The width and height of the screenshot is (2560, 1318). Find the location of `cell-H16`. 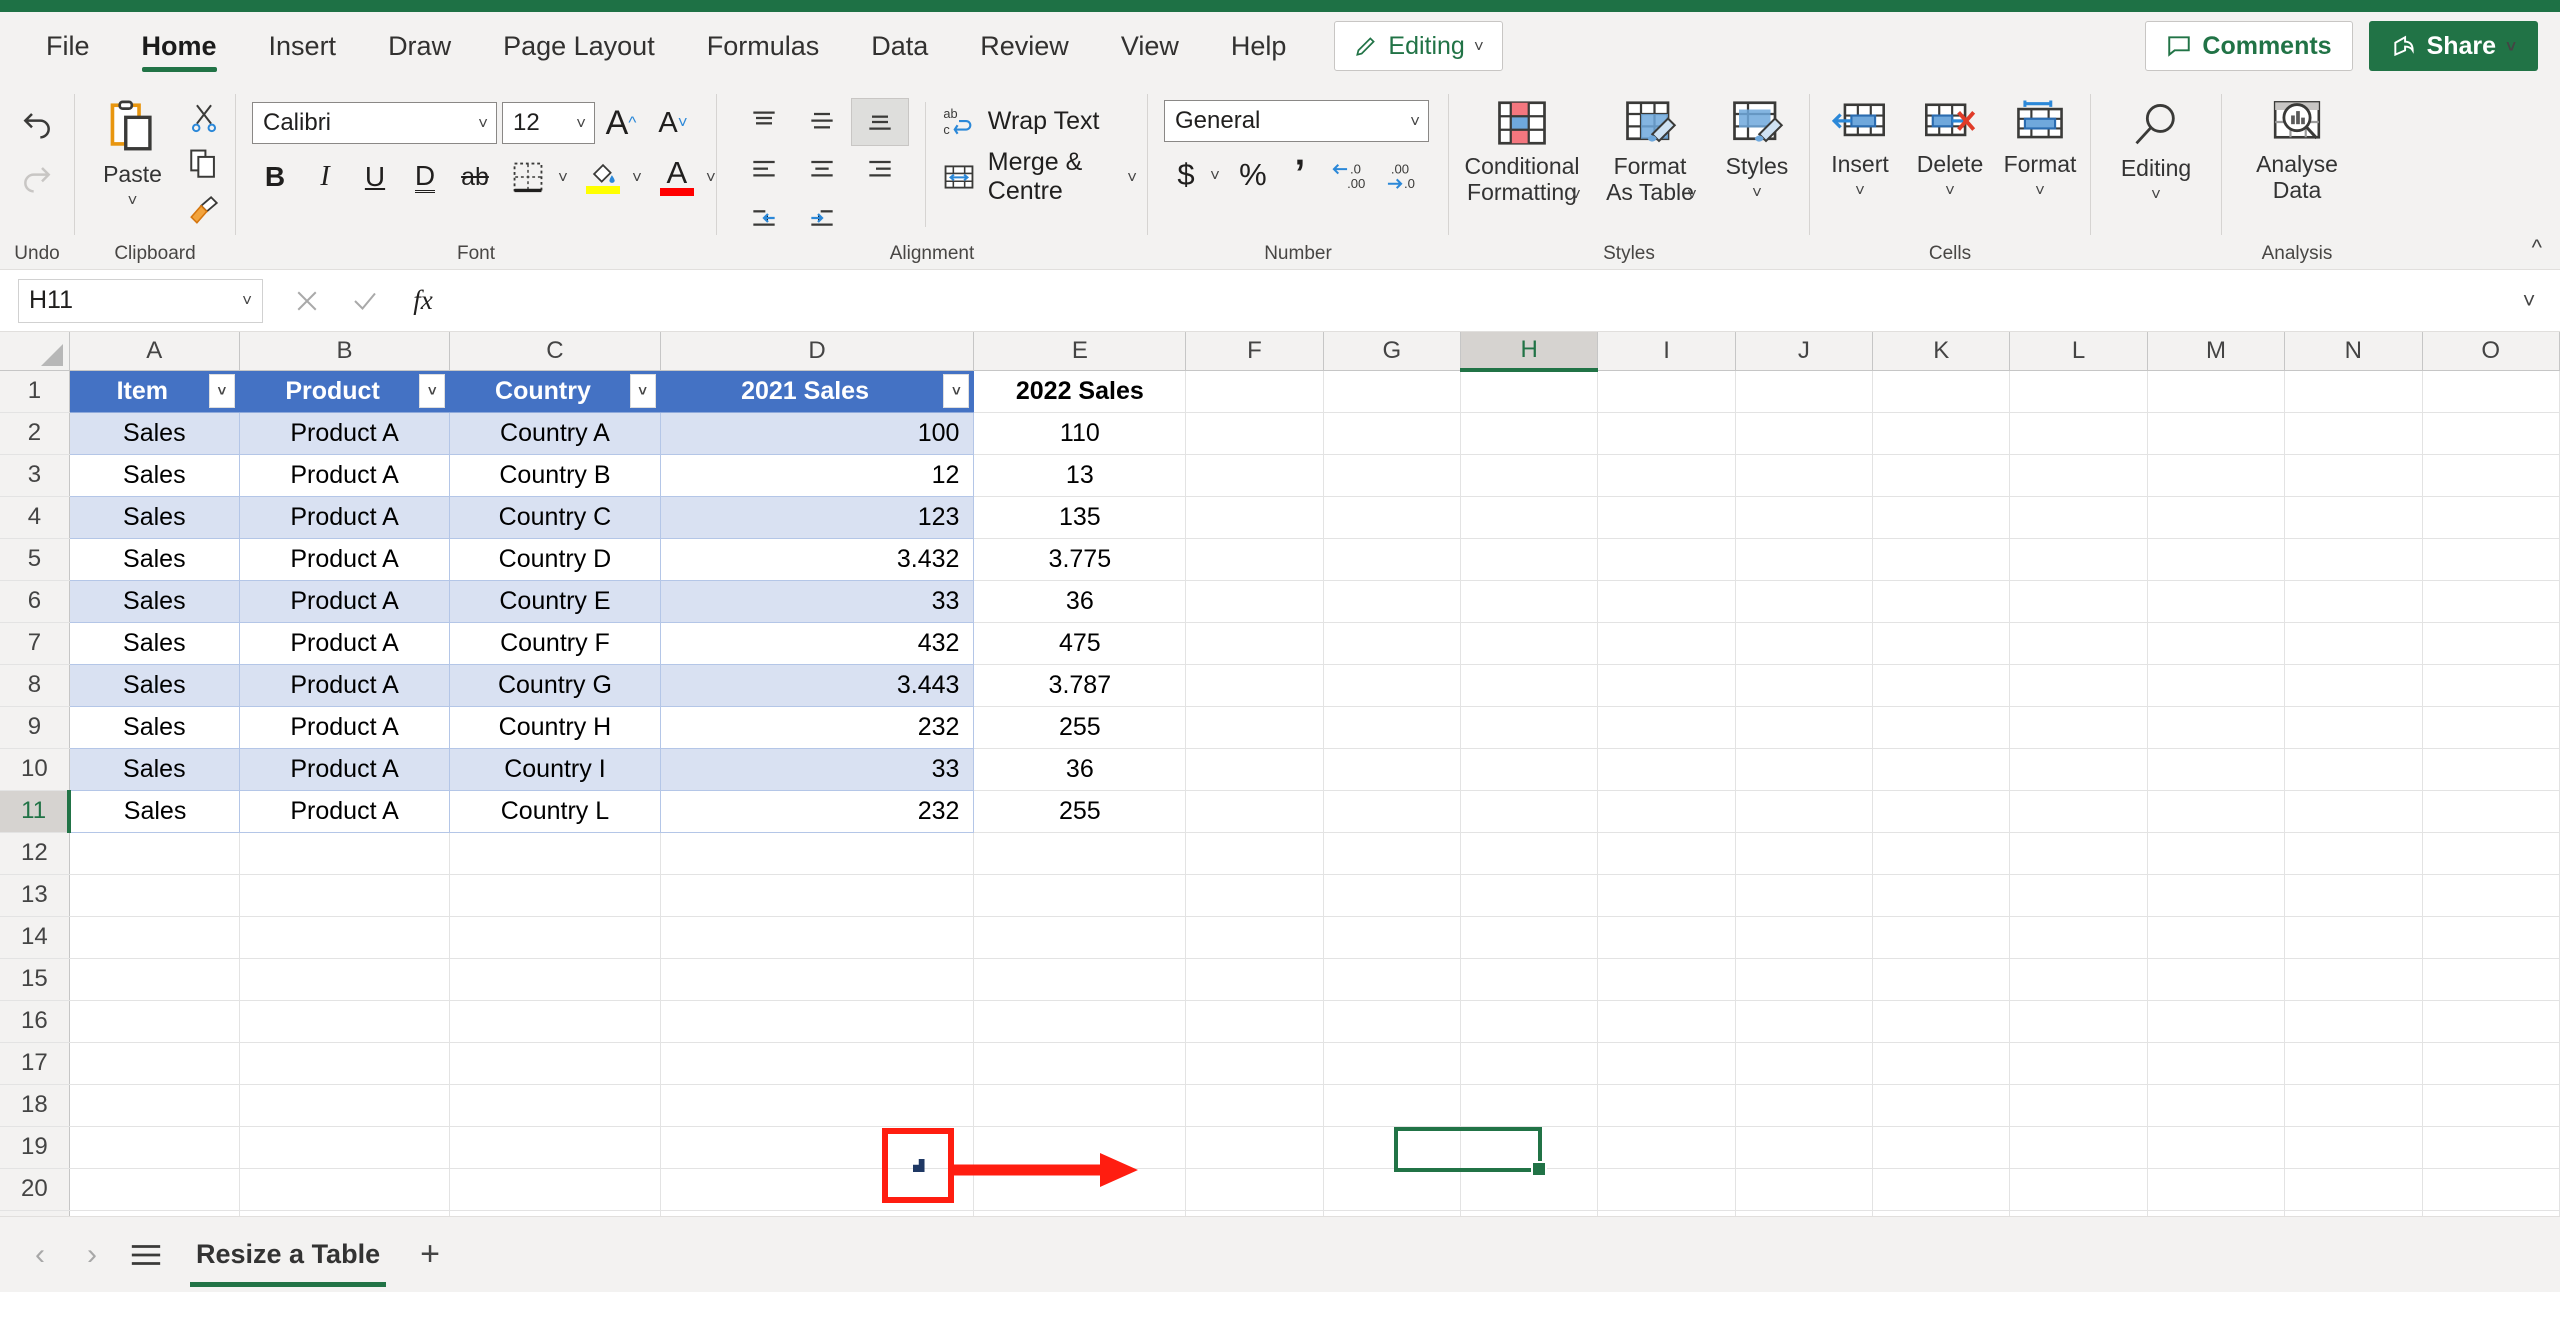

cell-H16 is located at coordinates (1529, 1021).